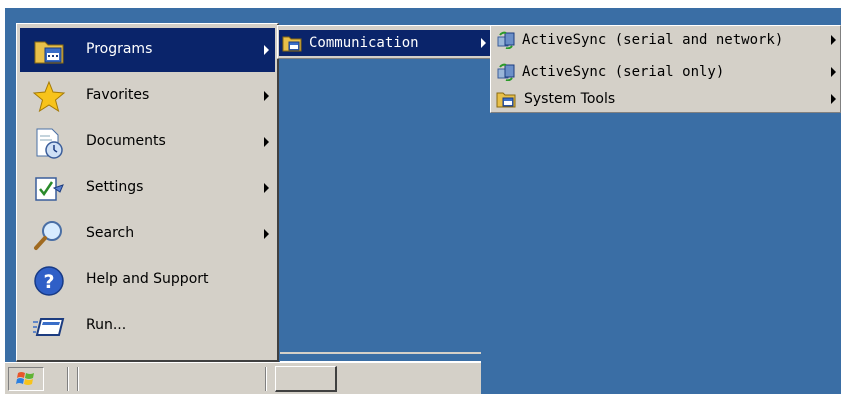 The image size is (845, 399). Describe the element at coordinates (119, 49) in the screenshot. I see `start-item-label: Programs` at that location.